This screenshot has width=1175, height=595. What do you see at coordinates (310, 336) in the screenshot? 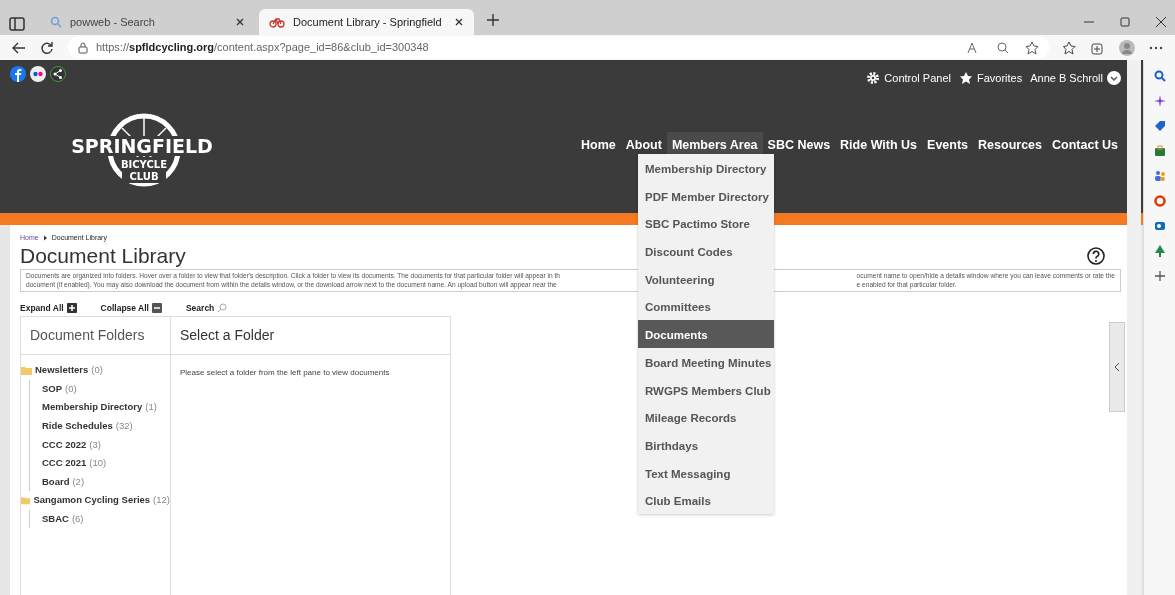
I see `panel-title: Select a Folder` at bounding box center [310, 336].